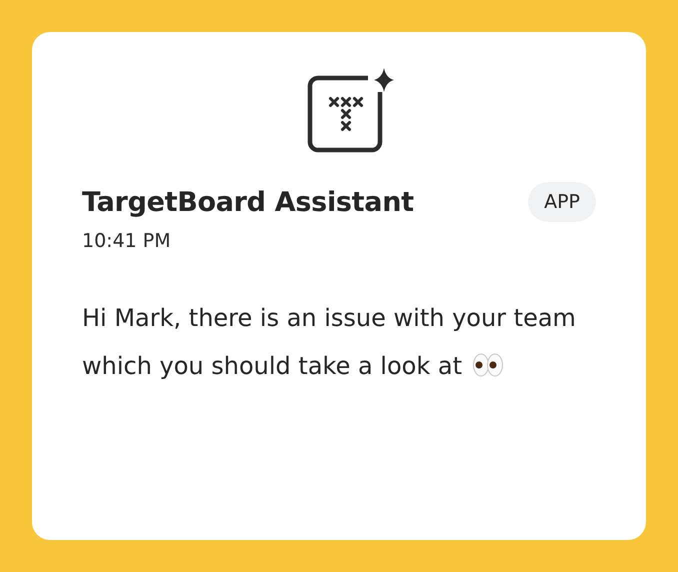  Describe the element at coordinates (248, 202) in the screenshot. I see `sender-name: TargetBoard Assistant` at that location.